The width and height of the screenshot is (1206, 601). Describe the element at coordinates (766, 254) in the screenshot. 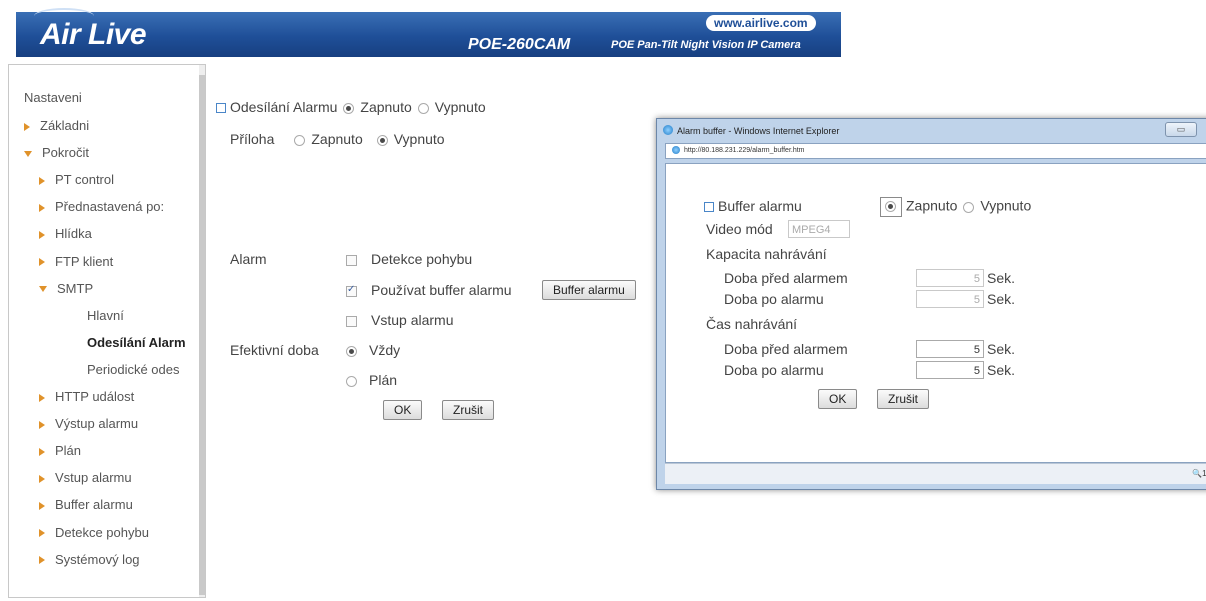

I see `capacity-label: Kapacita nahrávání` at that location.